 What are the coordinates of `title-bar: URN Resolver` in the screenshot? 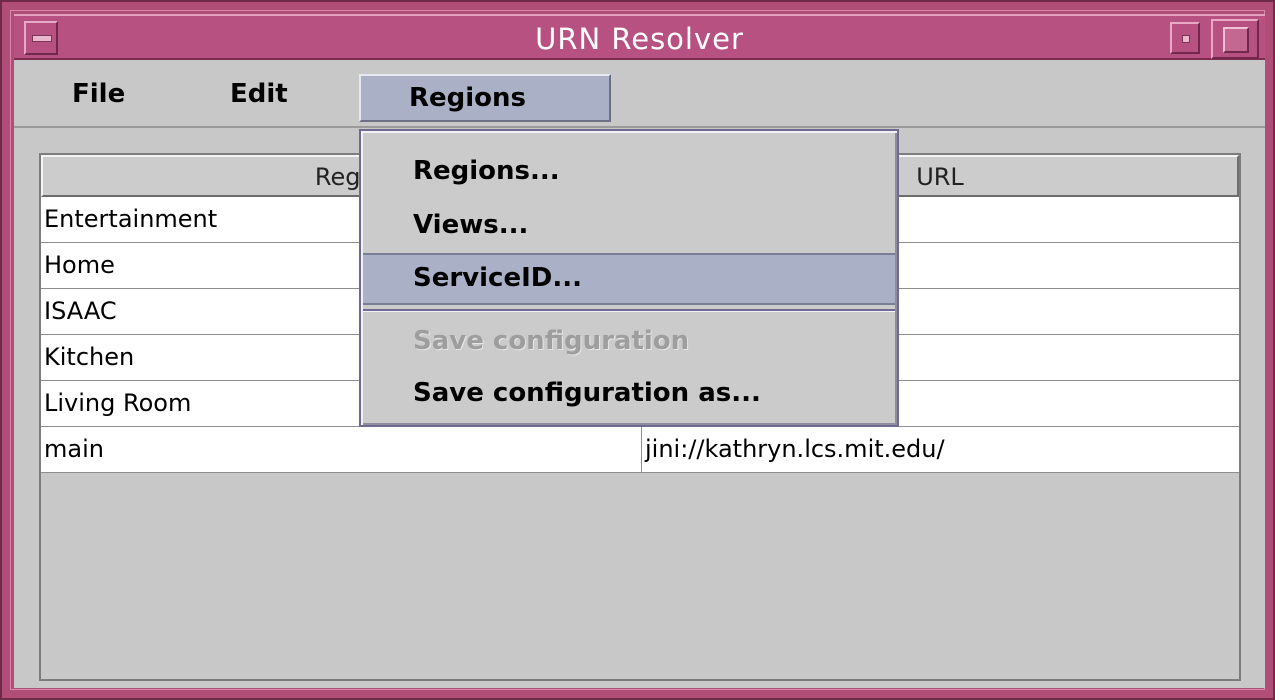 It's located at (639, 37).